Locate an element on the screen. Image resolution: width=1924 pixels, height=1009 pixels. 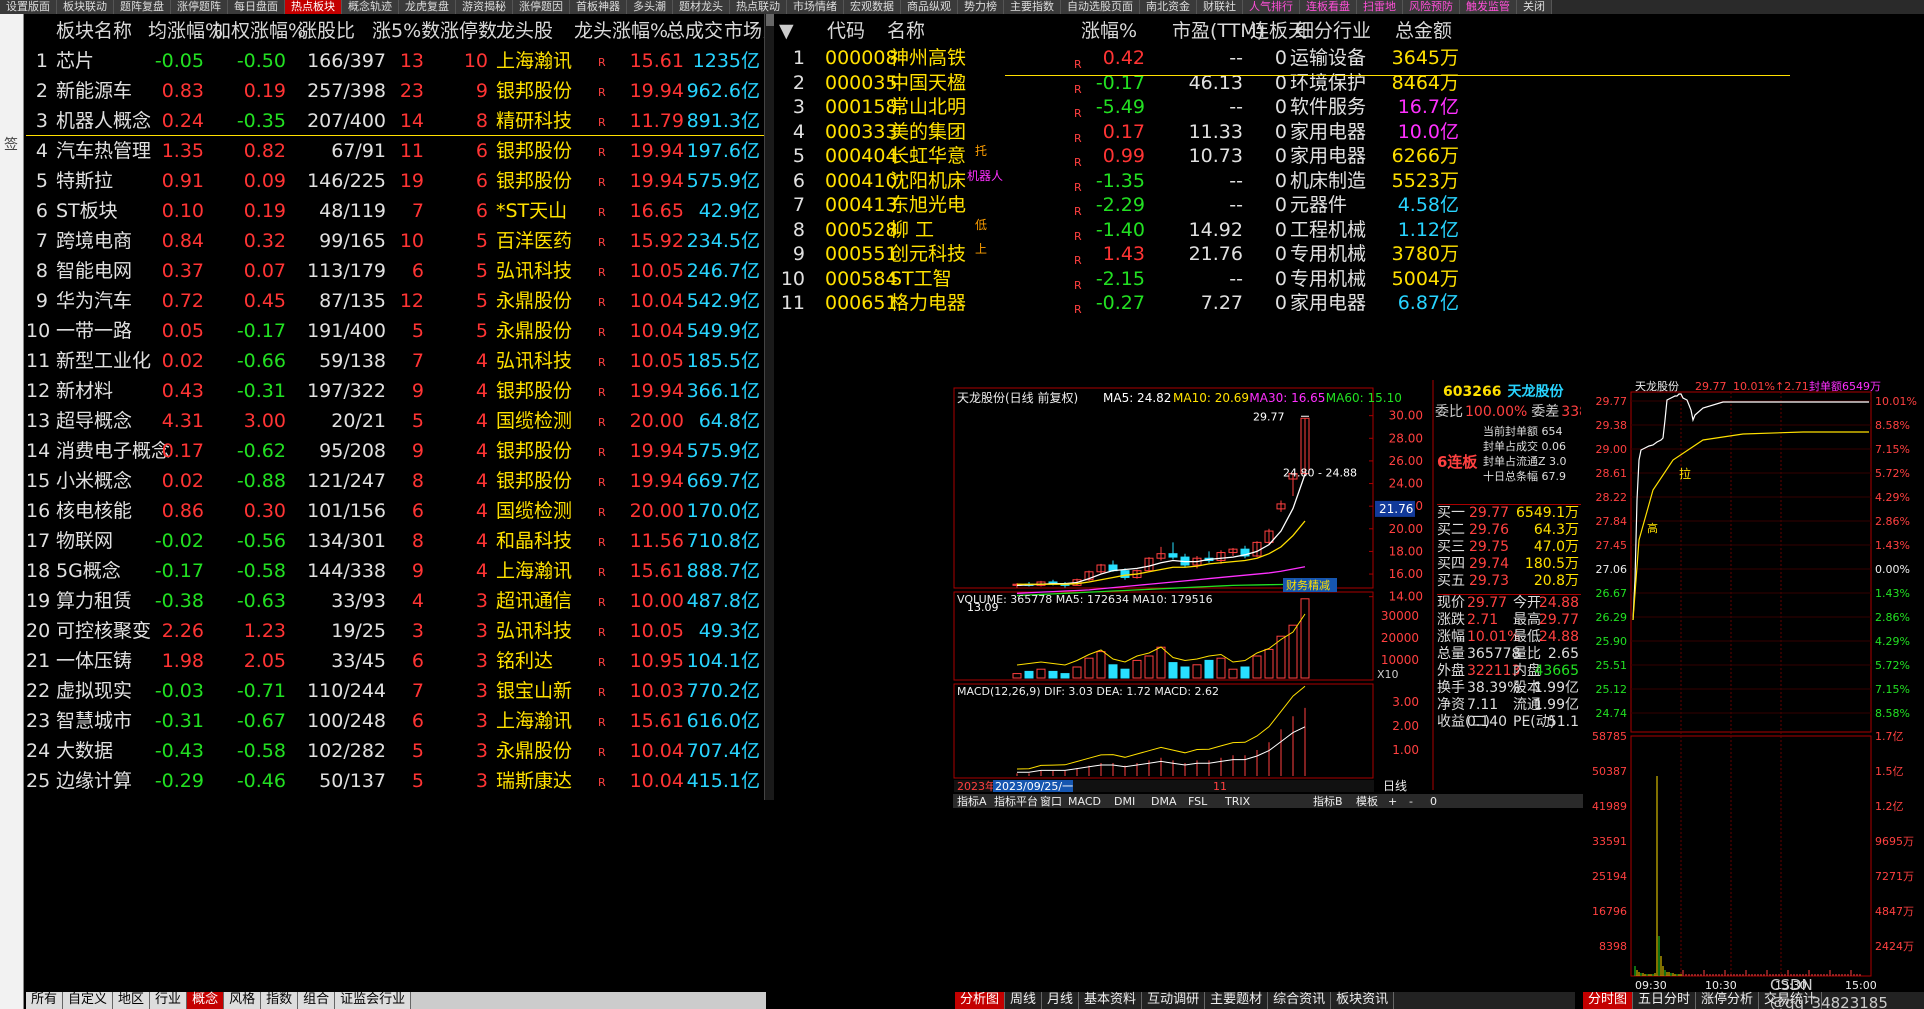
intraday-tab-1: 五日分时 is located at coordinates (1665, 1000).